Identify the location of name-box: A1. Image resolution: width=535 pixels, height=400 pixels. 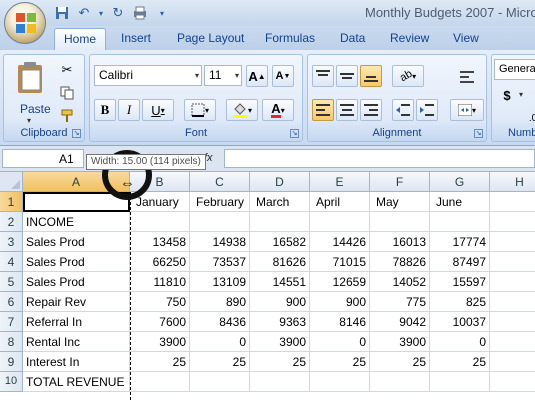
(43, 158).